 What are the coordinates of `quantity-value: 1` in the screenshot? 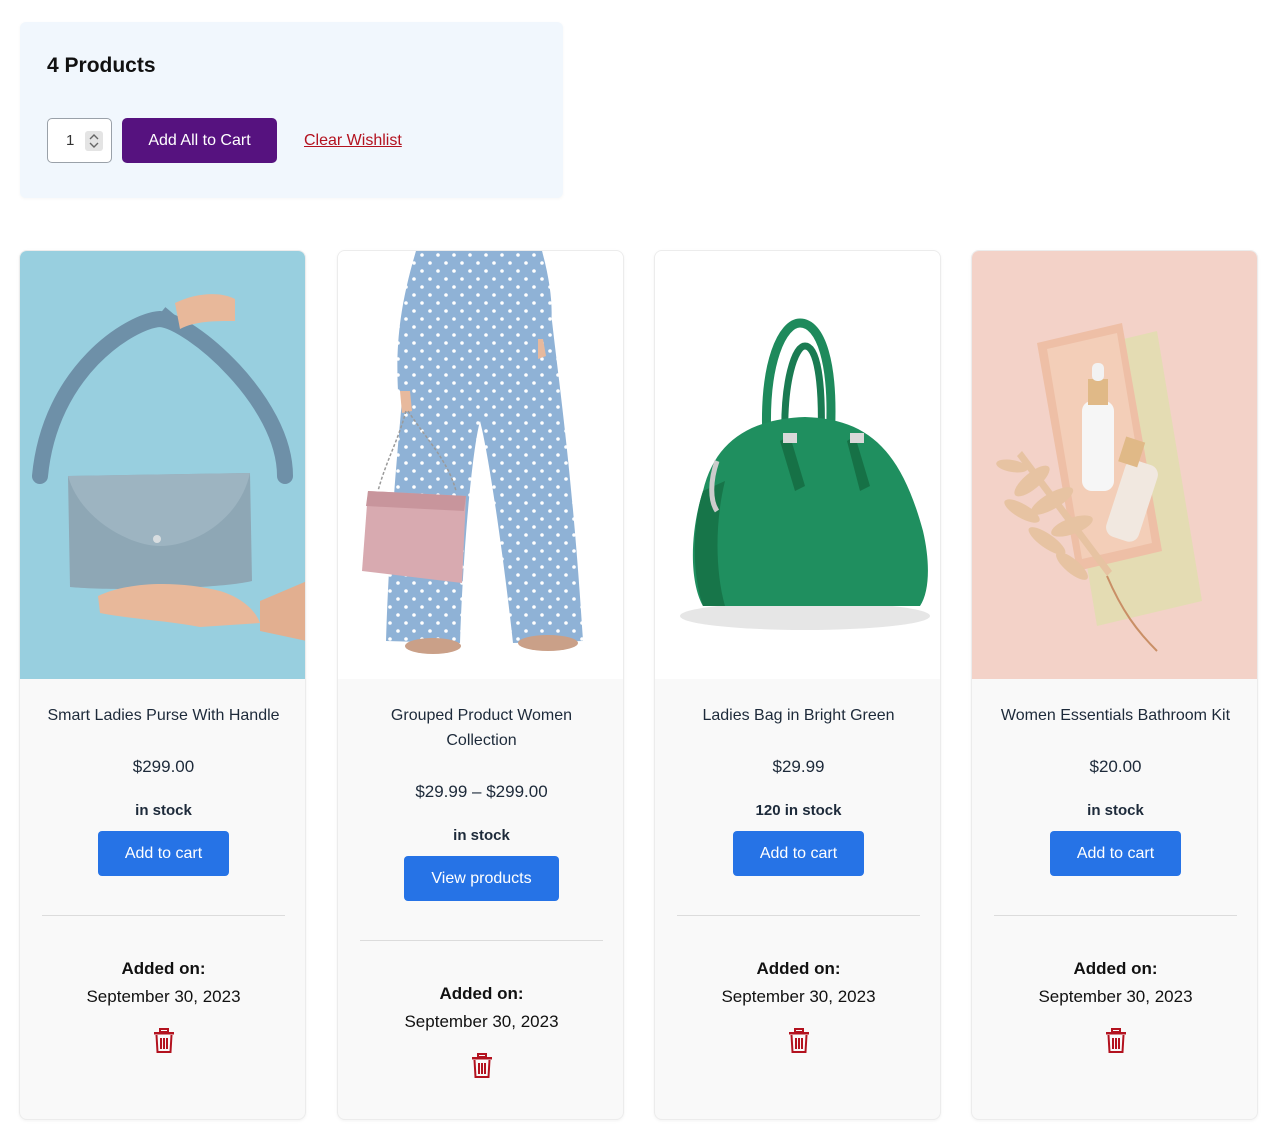 It's located at (70, 140).